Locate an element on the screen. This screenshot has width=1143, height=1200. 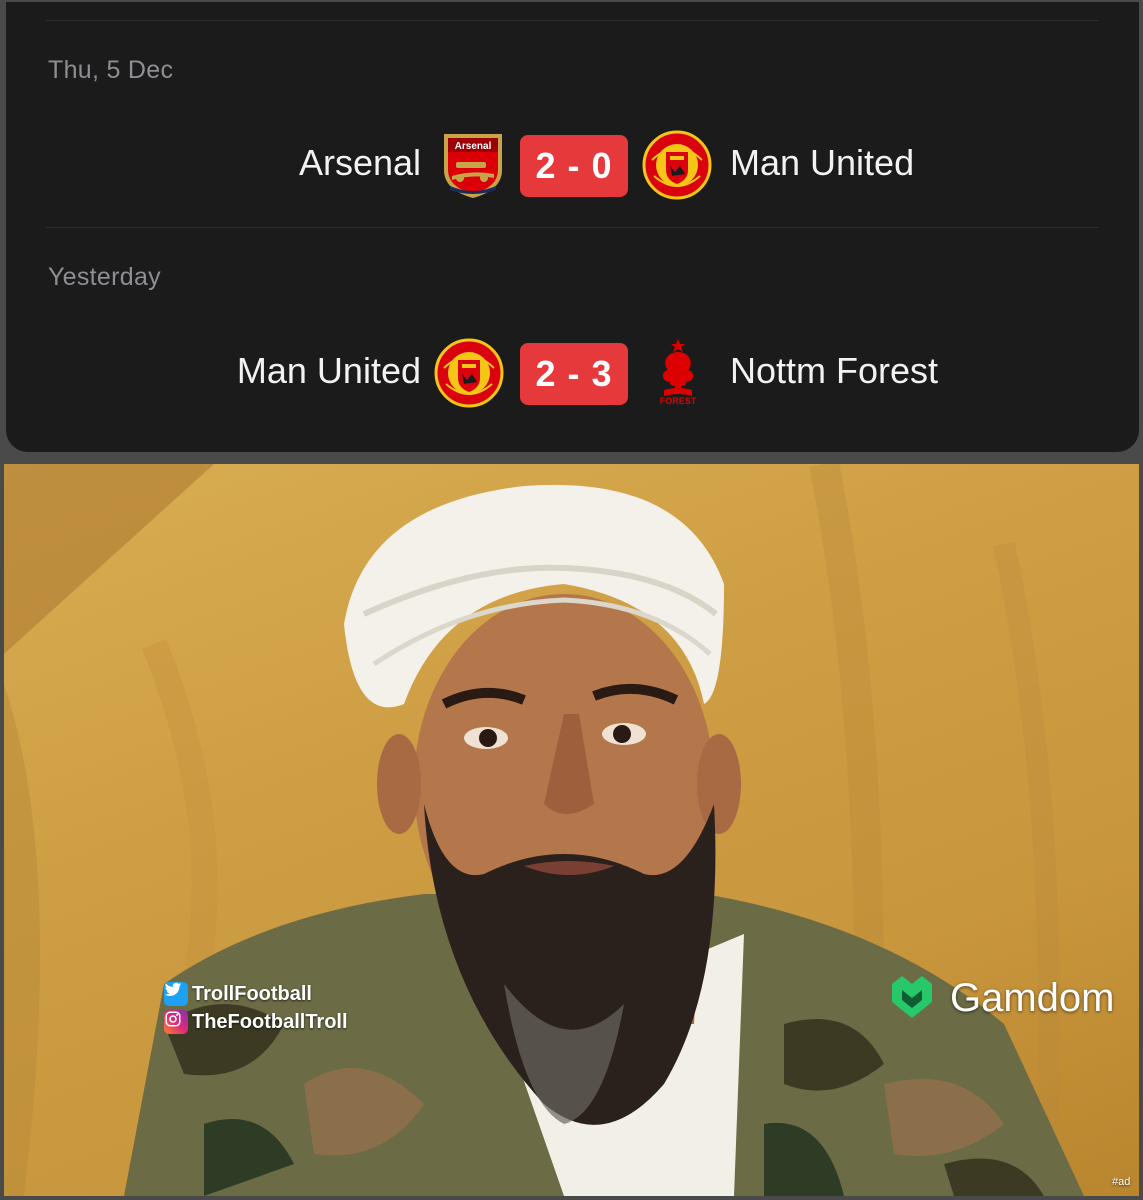
gamdom-wordmark: Gamdom is located at coordinates (1032, 997).